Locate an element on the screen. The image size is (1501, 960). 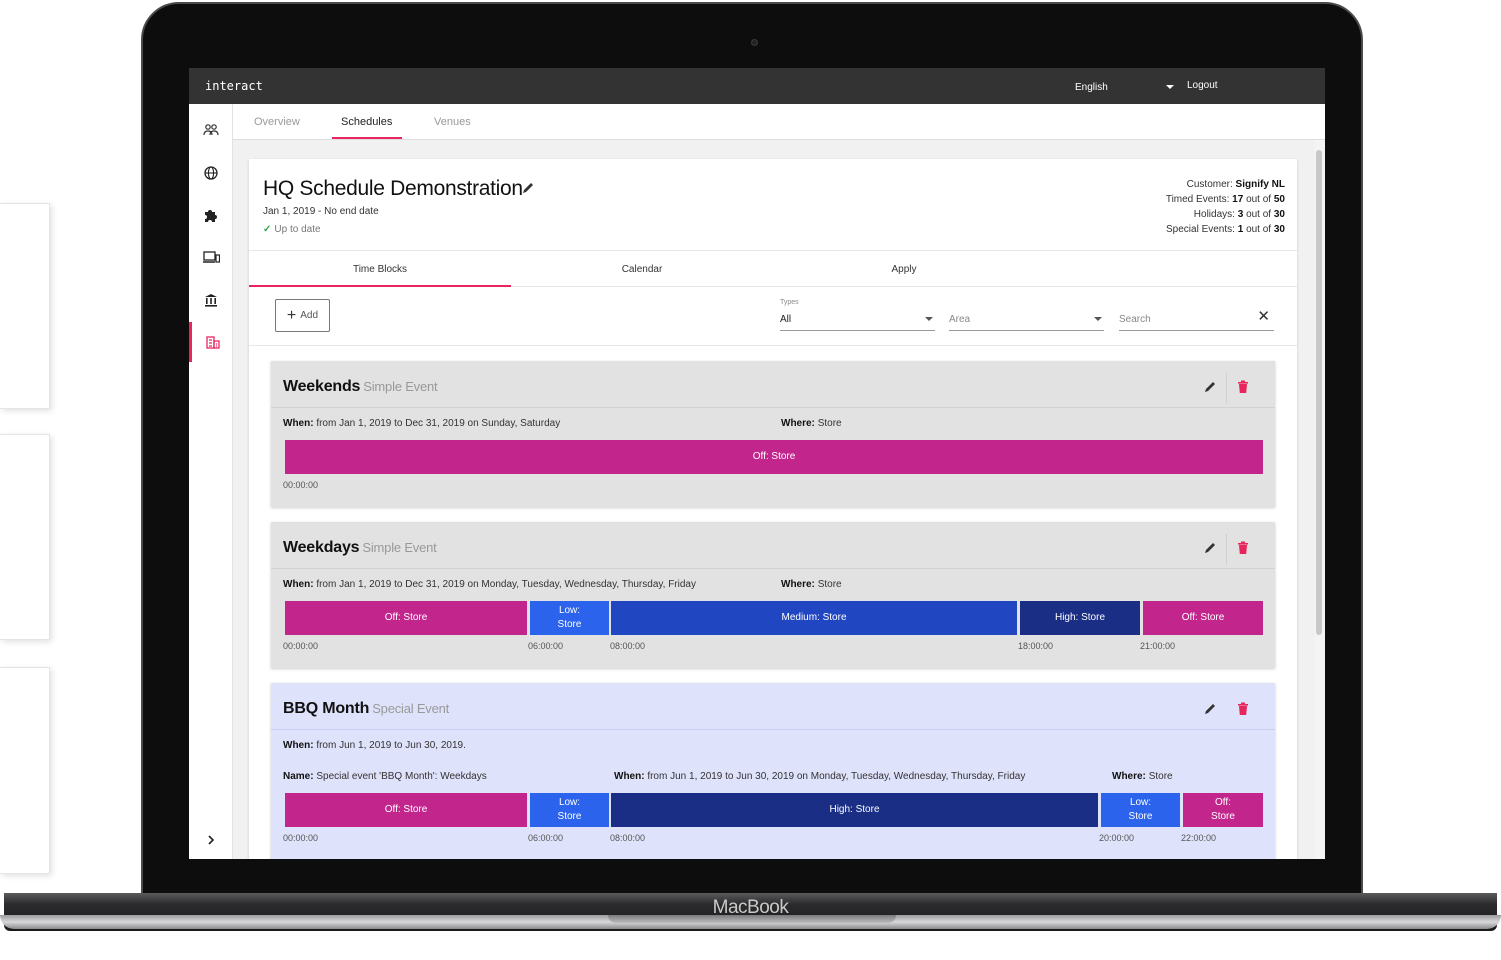
status-label: Up to date is located at coordinates (297, 229).